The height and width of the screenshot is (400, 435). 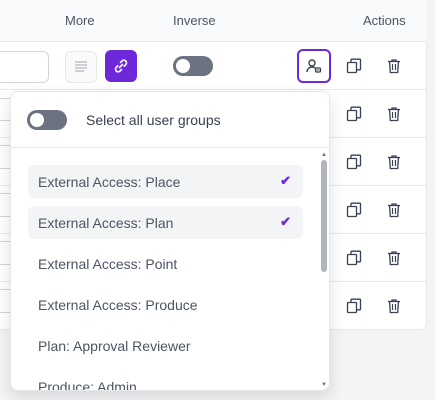 I want to click on scroll-up-arrow-icon: ▲, so click(x=324, y=155).